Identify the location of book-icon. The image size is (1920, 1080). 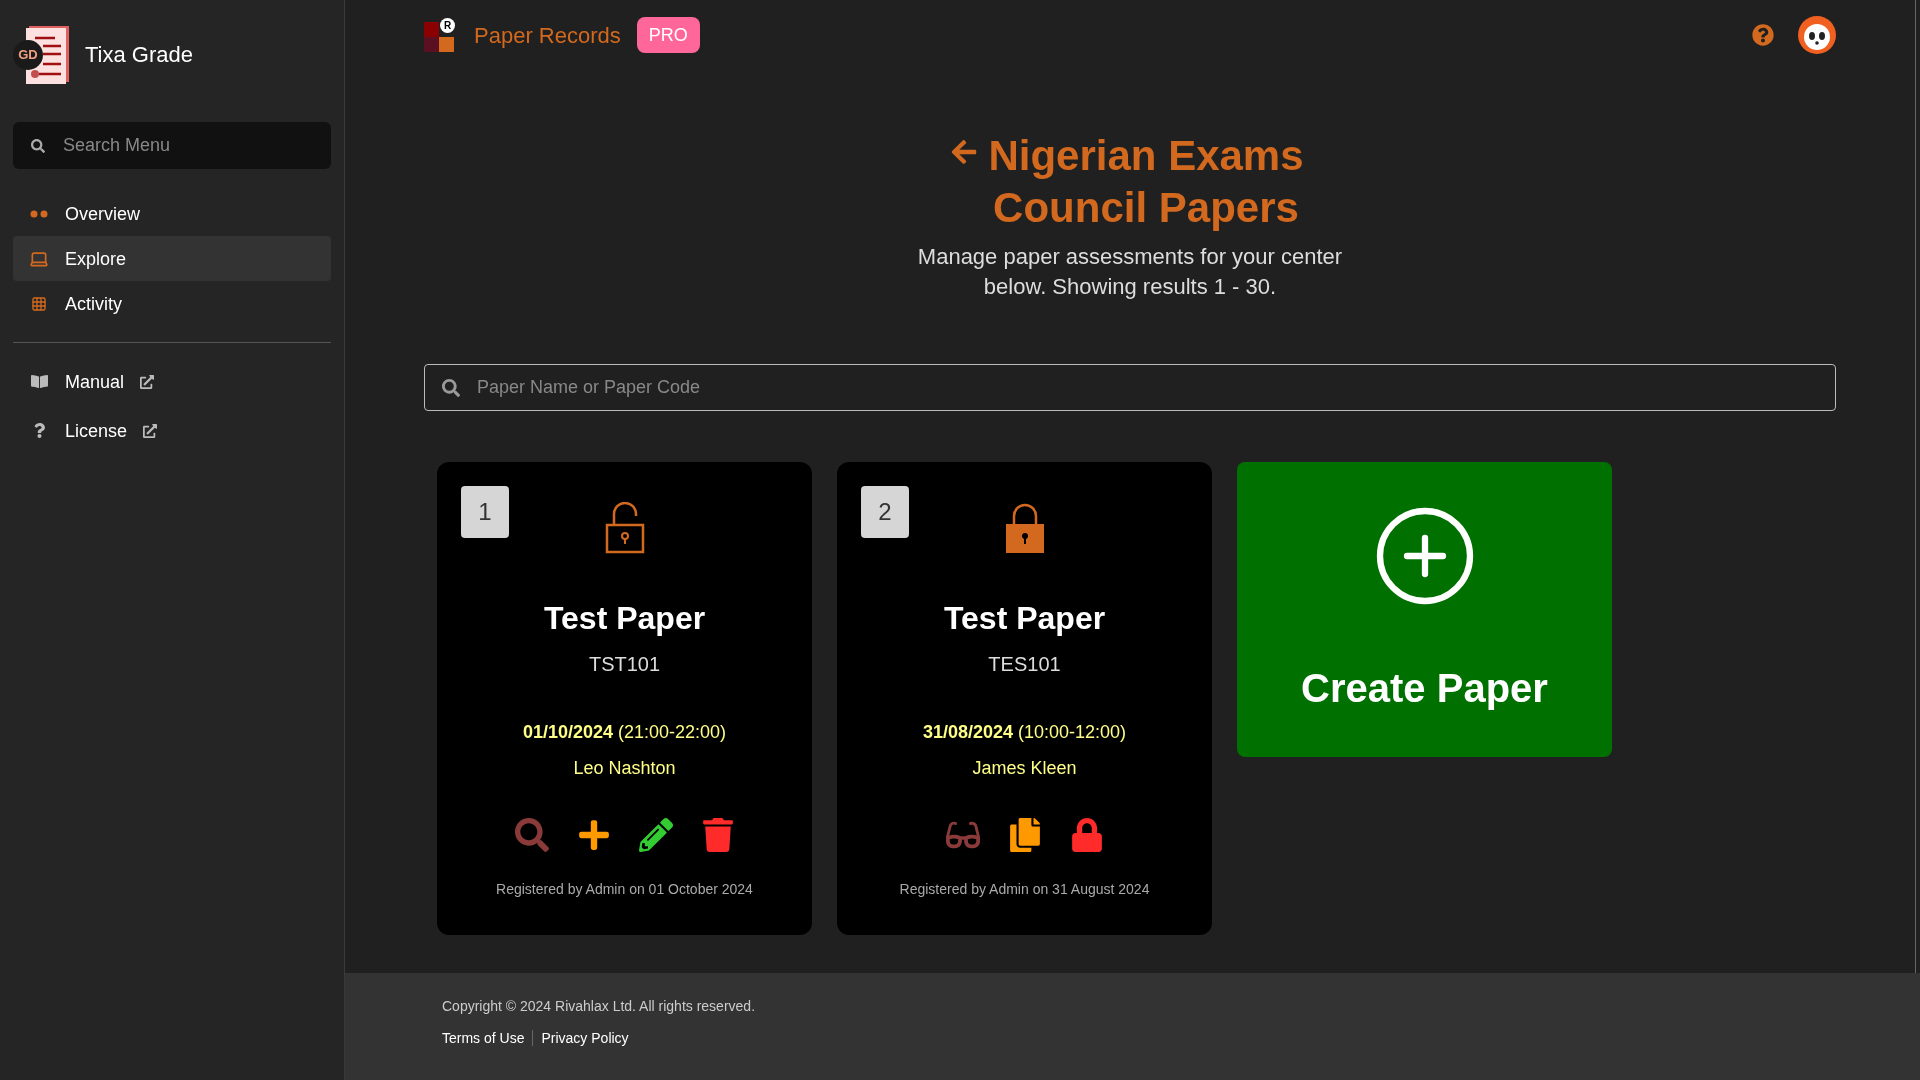
(39, 381).